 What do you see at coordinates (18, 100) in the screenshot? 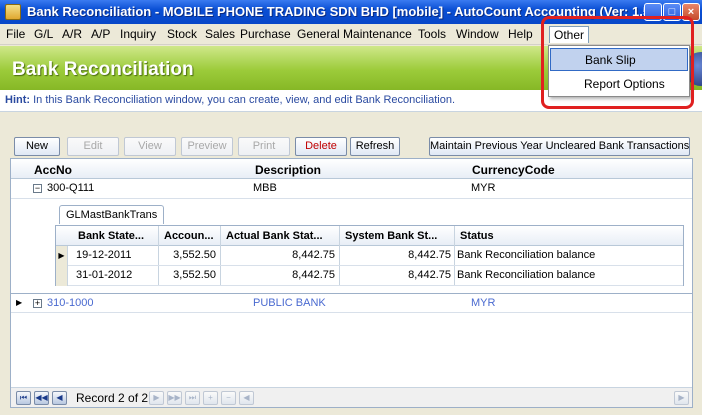
I see `hint-label: Hint:` at bounding box center [18, 100].